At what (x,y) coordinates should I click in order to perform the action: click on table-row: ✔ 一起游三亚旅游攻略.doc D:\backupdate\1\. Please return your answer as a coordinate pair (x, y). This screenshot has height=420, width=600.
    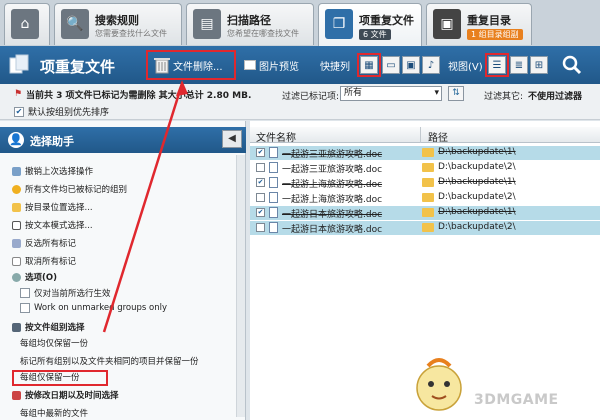
    Looking at the image, I should click on (425, 153).